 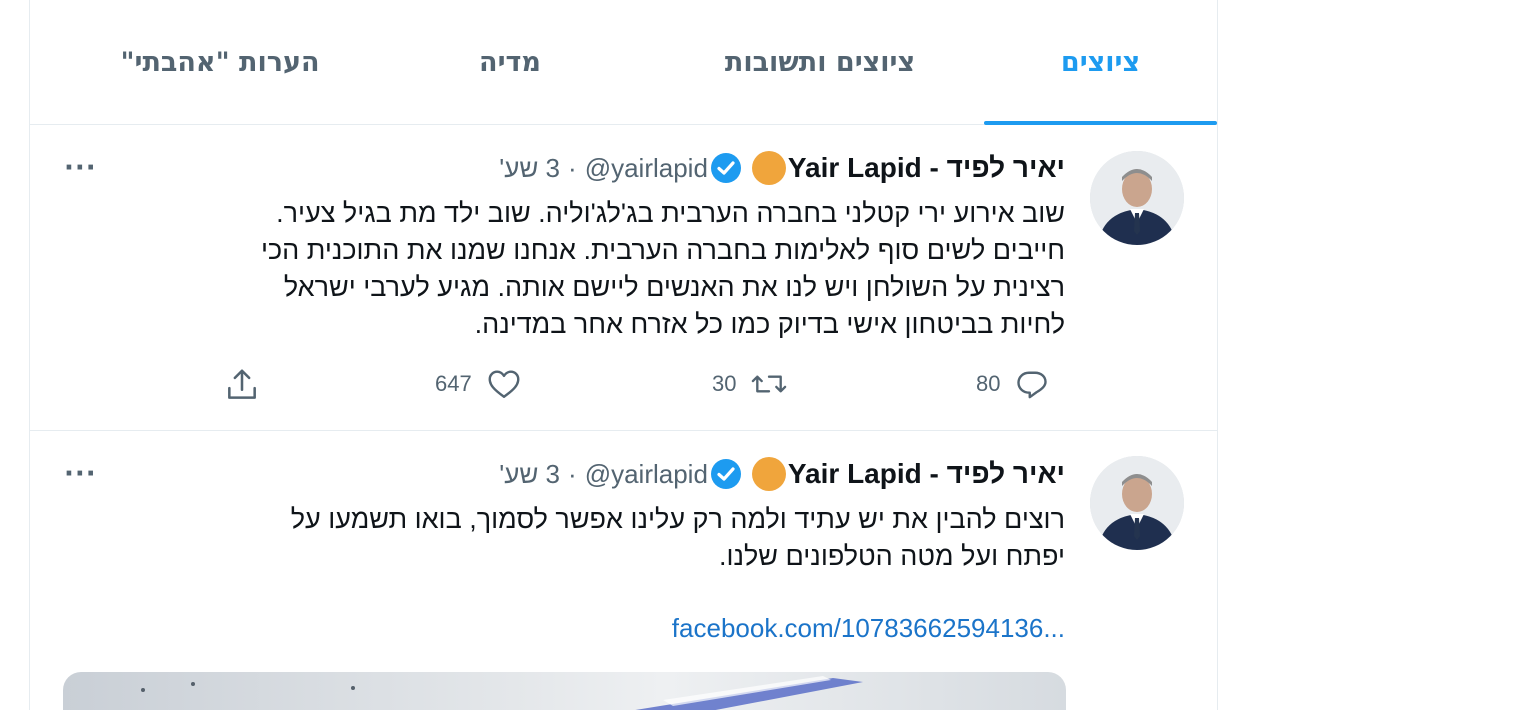 I want to click on share-button, so click(x=242, y=385).